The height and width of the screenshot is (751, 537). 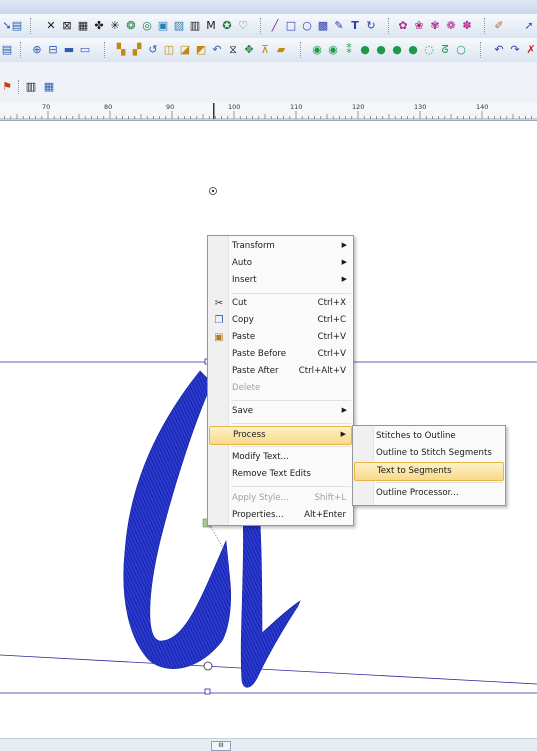 What do you see at coordinates (53, 50) in the screenshot?
I see `hoop-icon: ⊟` at bounding box center [53, 50].